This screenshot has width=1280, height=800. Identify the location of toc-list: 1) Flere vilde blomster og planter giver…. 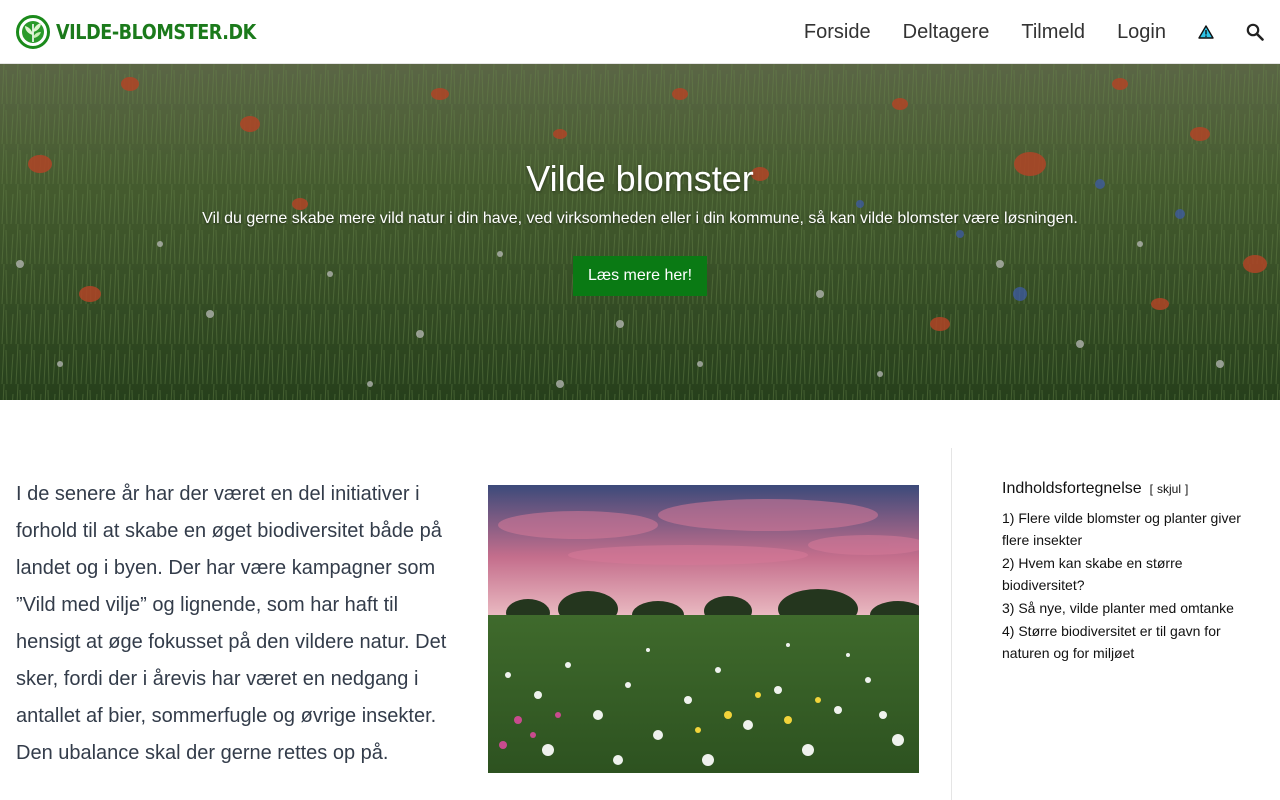
(1133, 585).